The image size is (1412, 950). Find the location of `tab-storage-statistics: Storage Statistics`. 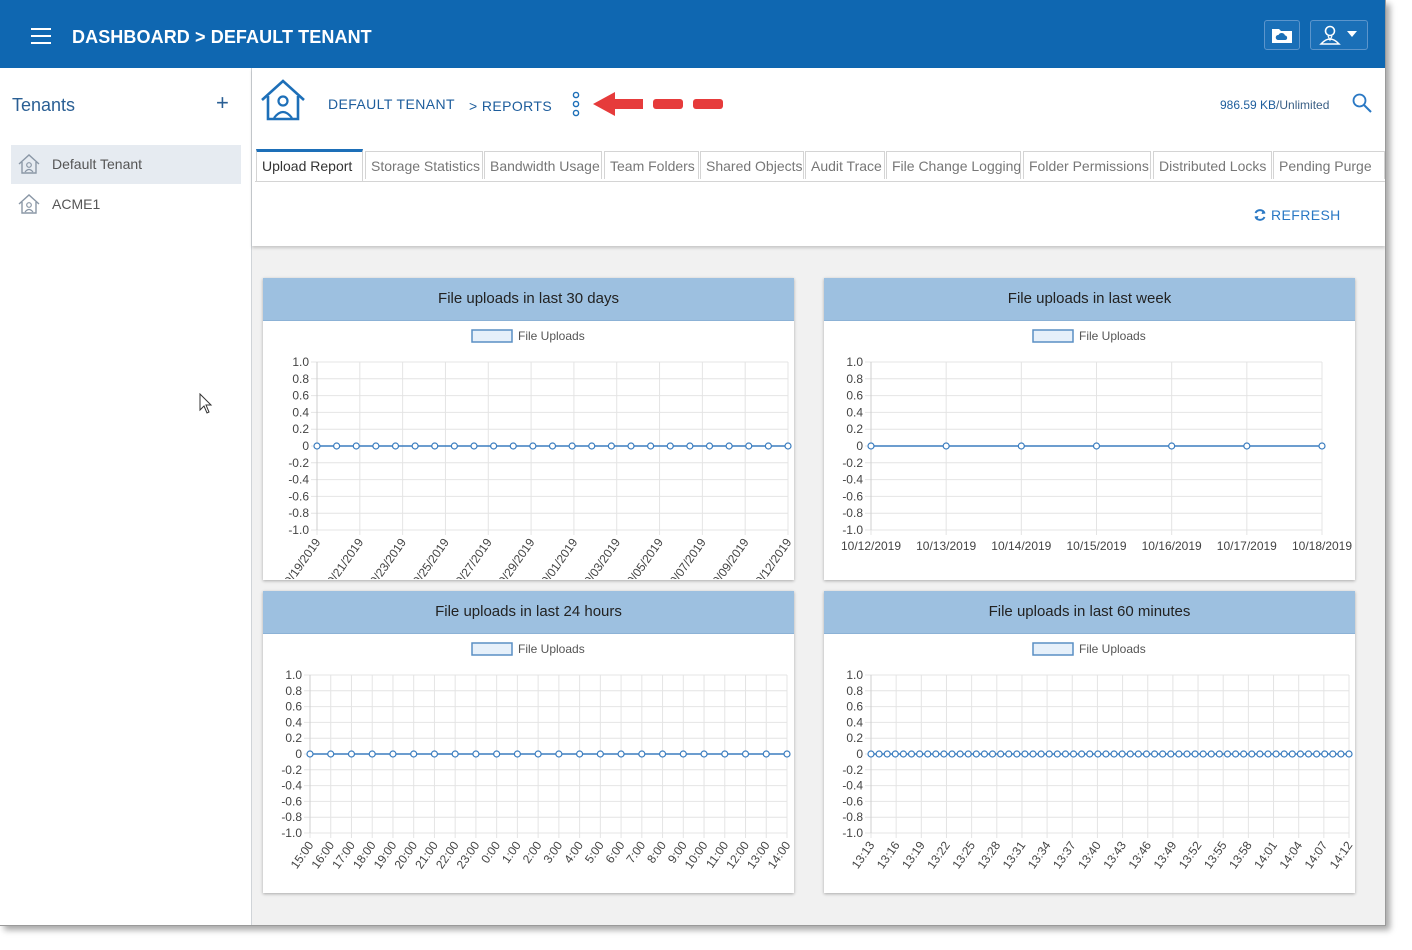

tab-storage-statistics: Storage Statistics is located at coordinates (424, 165).